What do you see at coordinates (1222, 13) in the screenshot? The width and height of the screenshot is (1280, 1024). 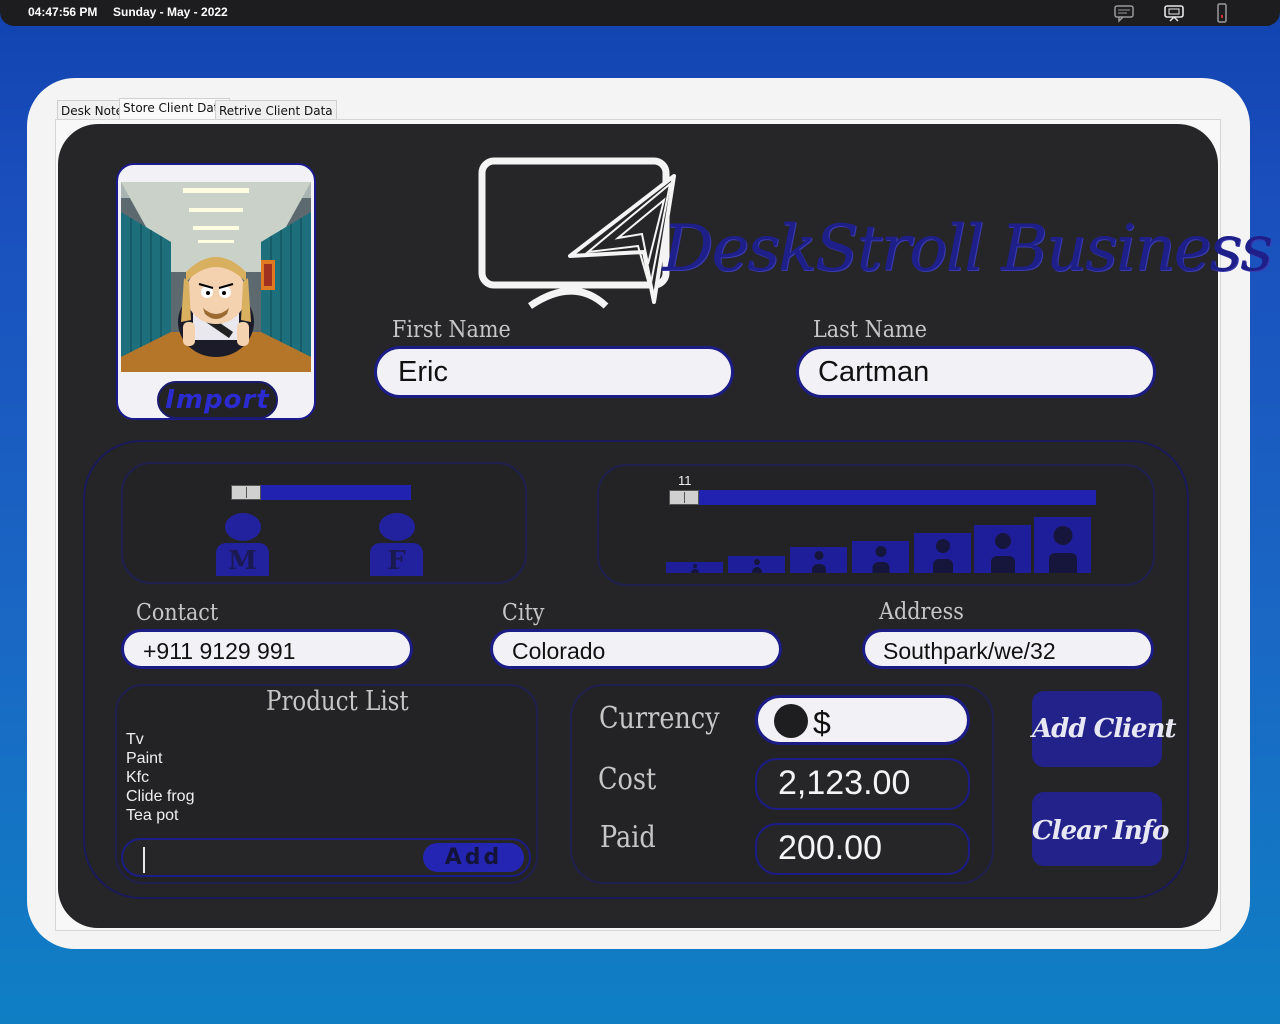 I see `phone-icon` at bounding box center [1222, 13].